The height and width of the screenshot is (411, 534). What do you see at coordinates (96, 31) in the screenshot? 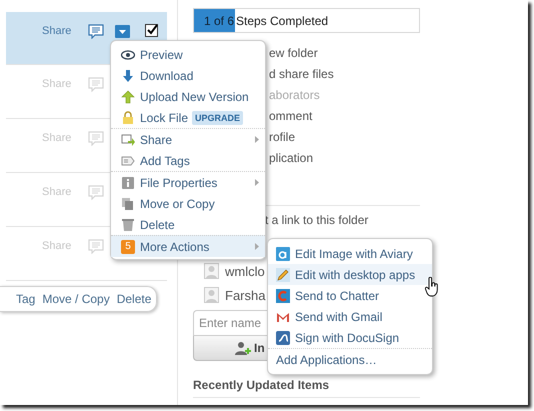
I see `comment-icon` at bounding box center [96, 31].